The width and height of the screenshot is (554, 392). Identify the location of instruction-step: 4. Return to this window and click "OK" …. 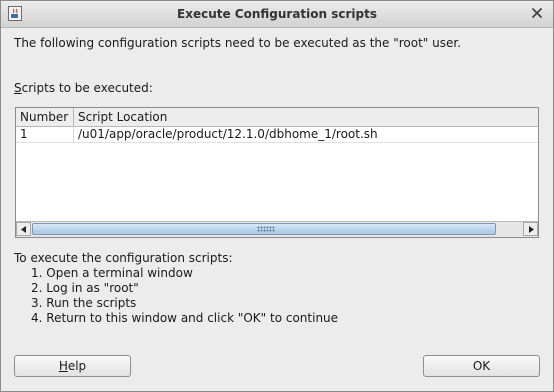
(185, 318).